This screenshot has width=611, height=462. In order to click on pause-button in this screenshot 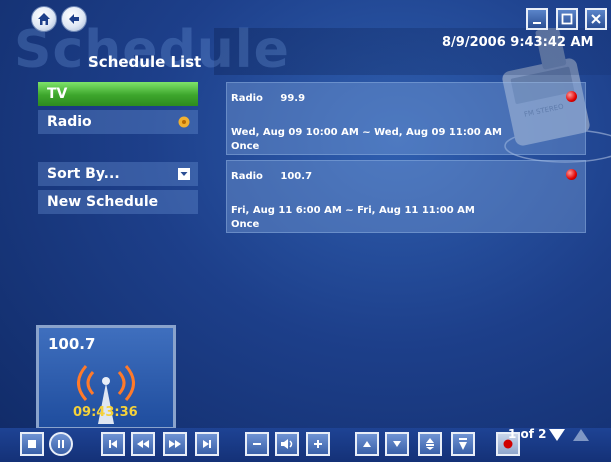, I will do `click(61, 444)`.